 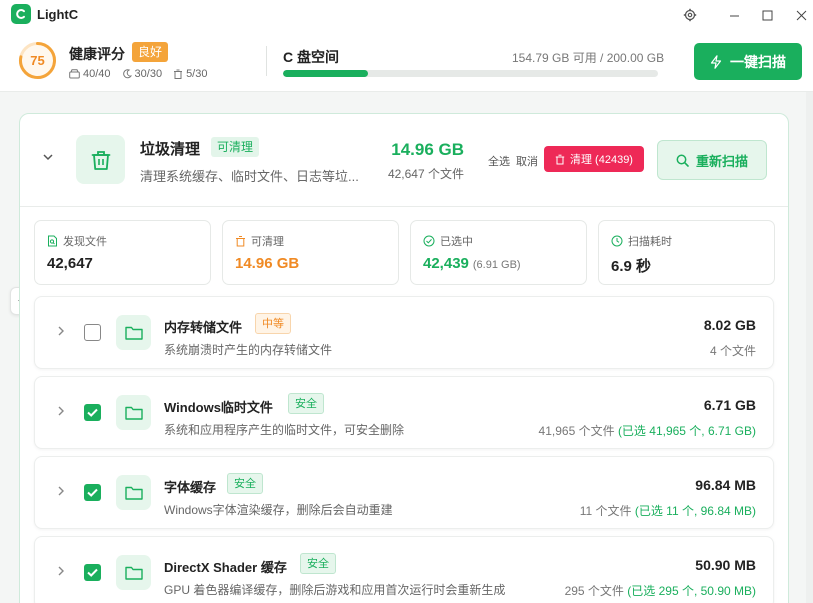 I want to click on stat-found-label: 发现文件, so click(x=85, y=242).